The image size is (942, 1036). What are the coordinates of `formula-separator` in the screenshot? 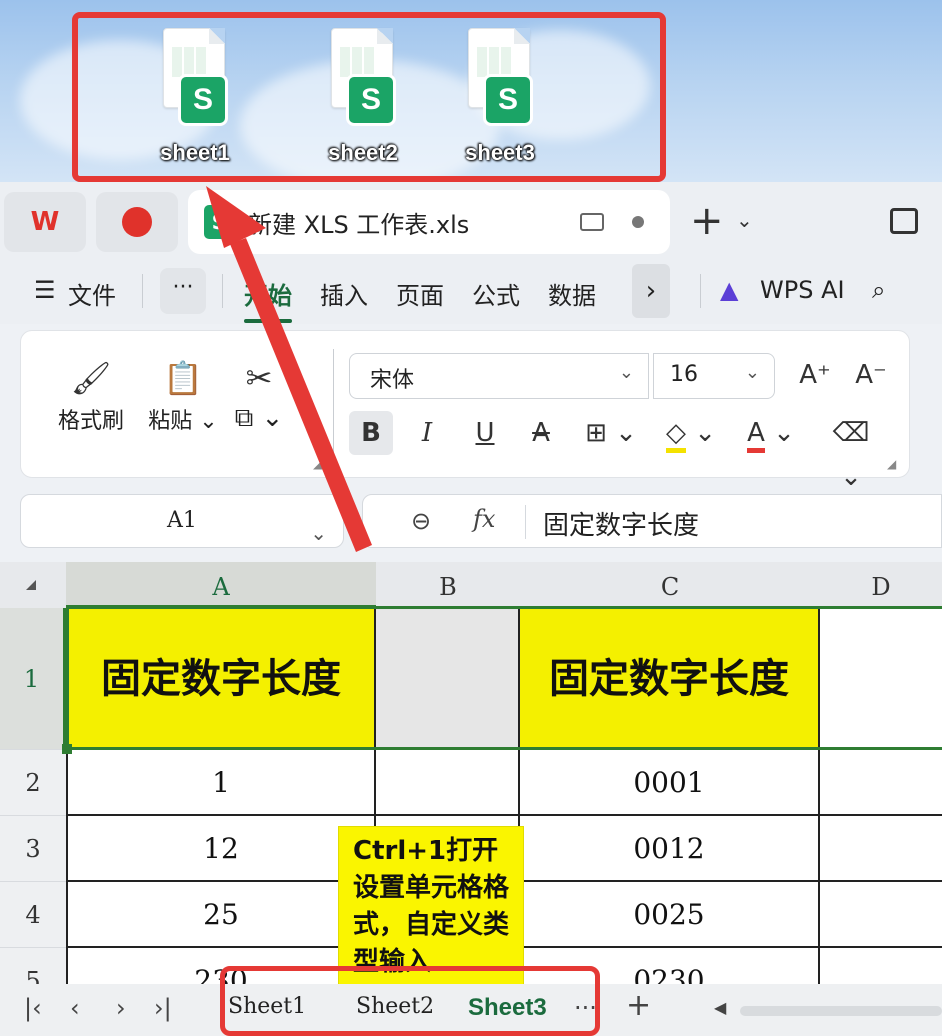 It's located at (525, 522).